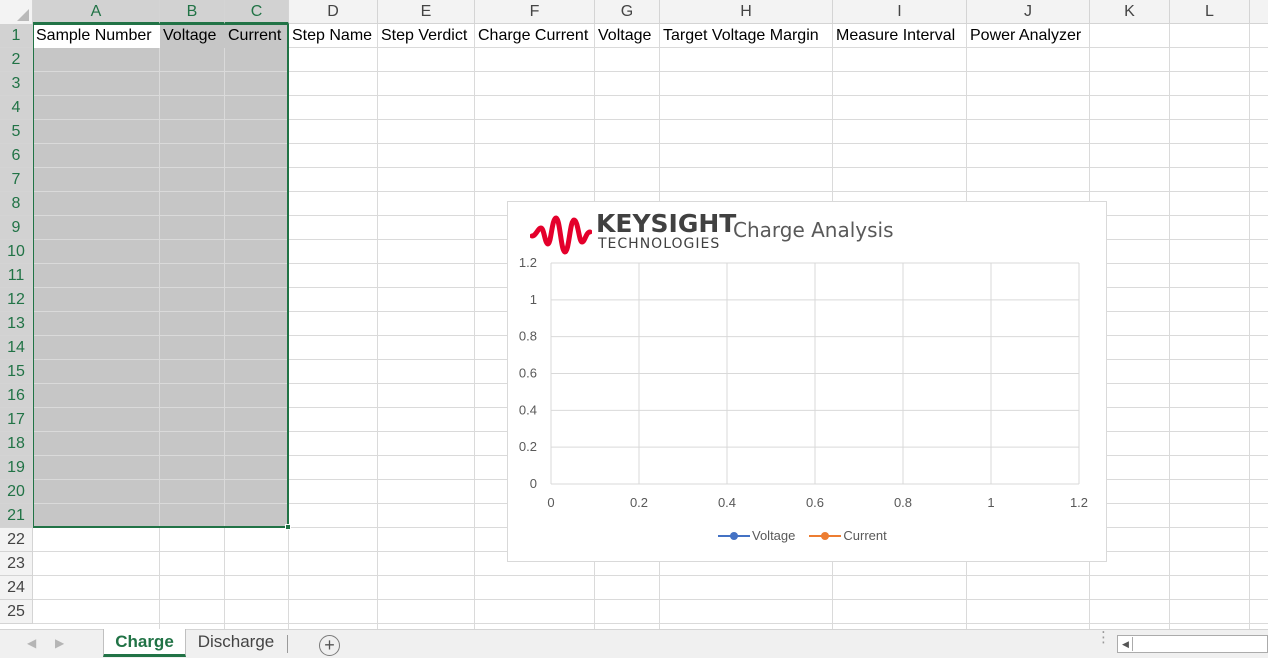 The height and width of the screenshot is (658, 1268). I want to click on x-tick-label: 0.6, so click(815, 502).